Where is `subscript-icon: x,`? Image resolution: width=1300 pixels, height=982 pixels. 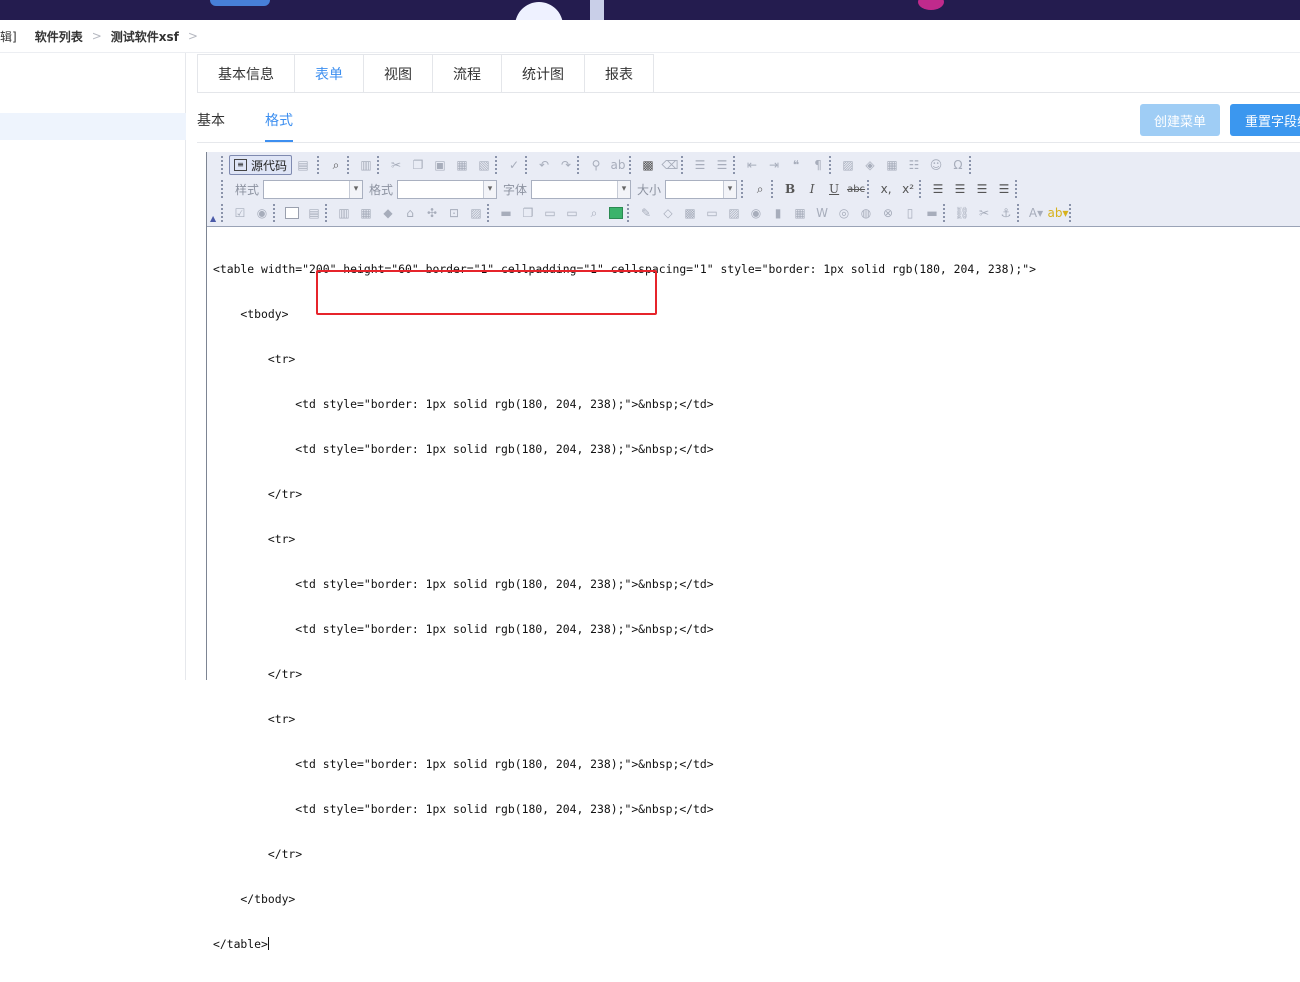 subscript-icon: x, is located at coordinates (886, 189).